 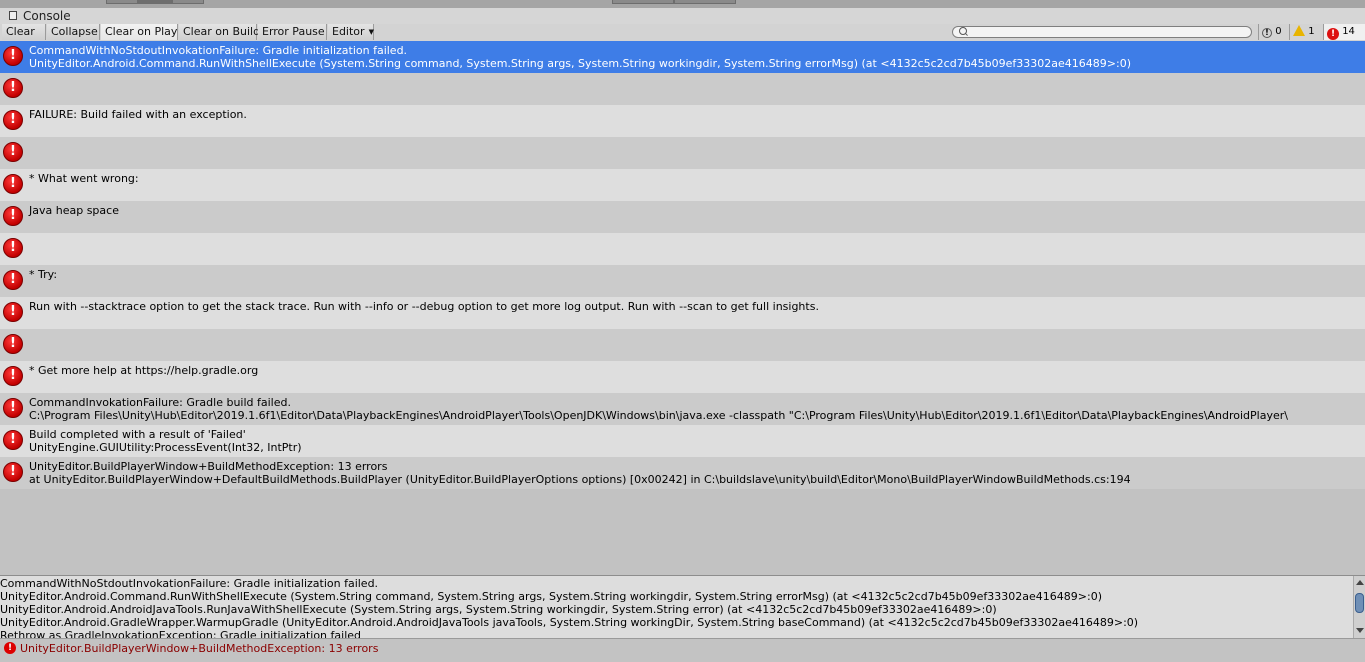 I want to click on collapse-button: Collapse, so click(x=73, y=32).